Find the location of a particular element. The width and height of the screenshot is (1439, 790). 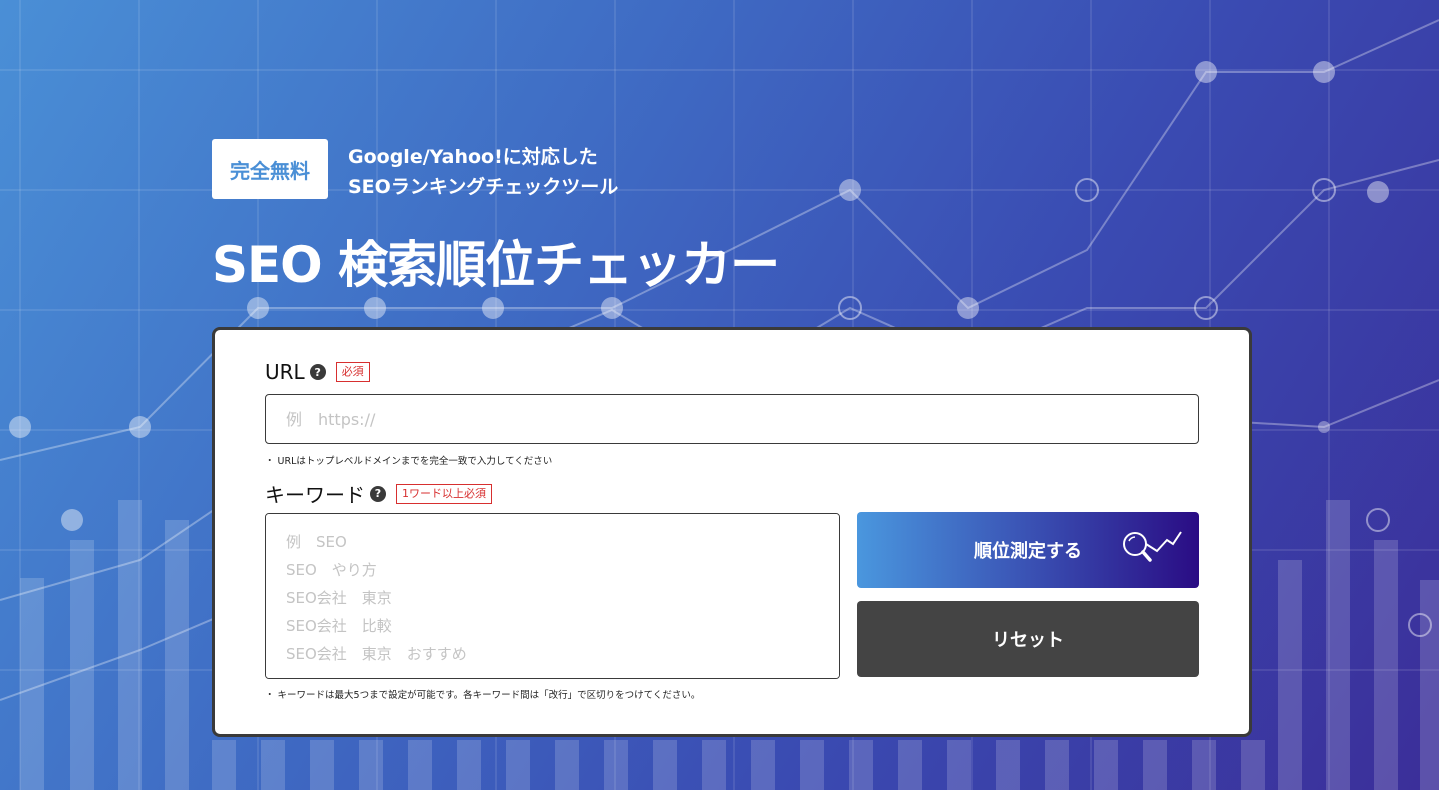

free-badge: 完全無料 is located at coordinates (270, 169).